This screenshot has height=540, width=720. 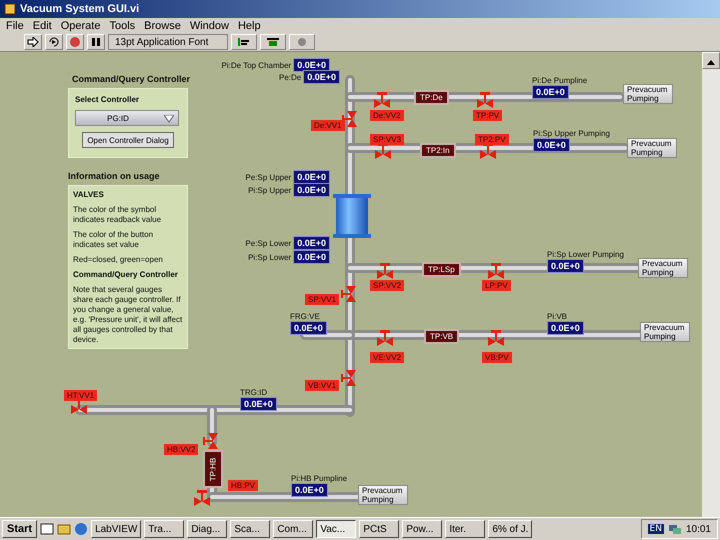 What do you see at coordinates (431, 97) in the screenshot?
I see `pump-box: TP:De` at bounding box center [431, 97].